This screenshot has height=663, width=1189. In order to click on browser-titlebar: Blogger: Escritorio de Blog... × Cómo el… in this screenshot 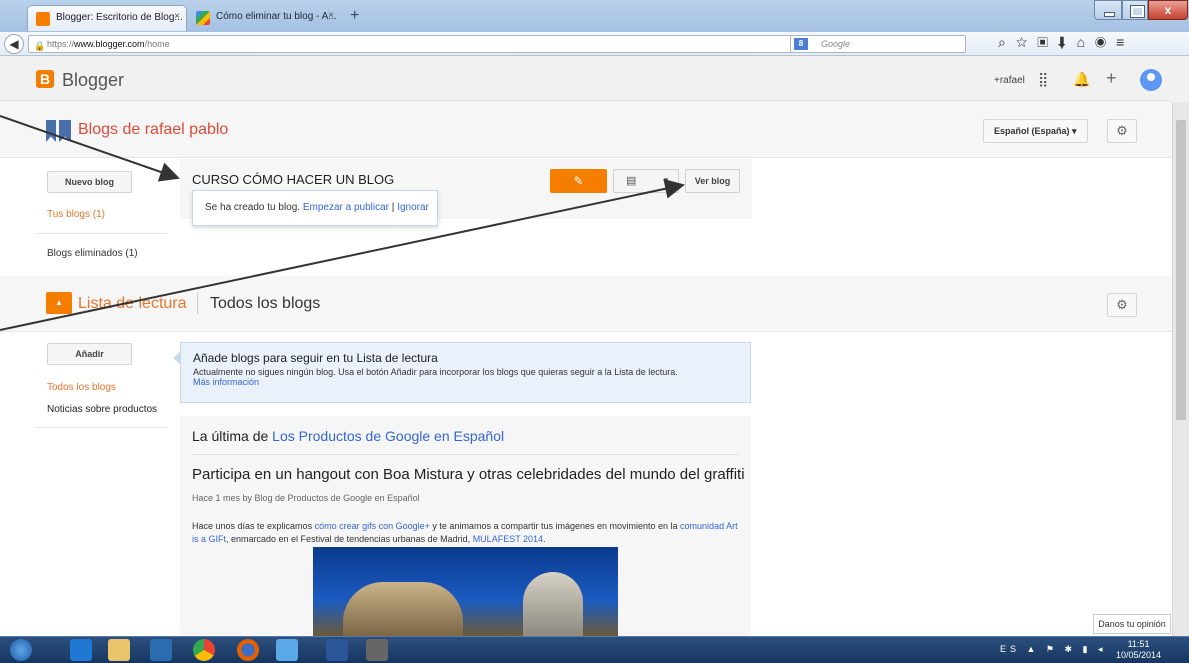, I will do `click(594, 16)`.